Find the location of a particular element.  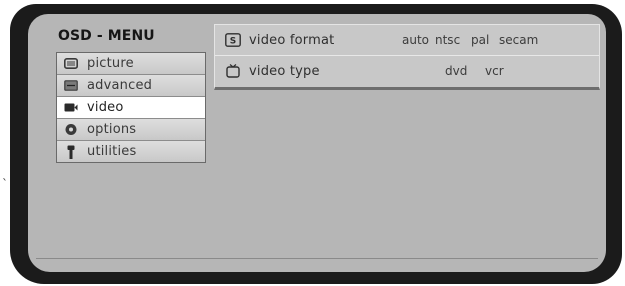

svg-text: S is located at coordinates (233, 42).